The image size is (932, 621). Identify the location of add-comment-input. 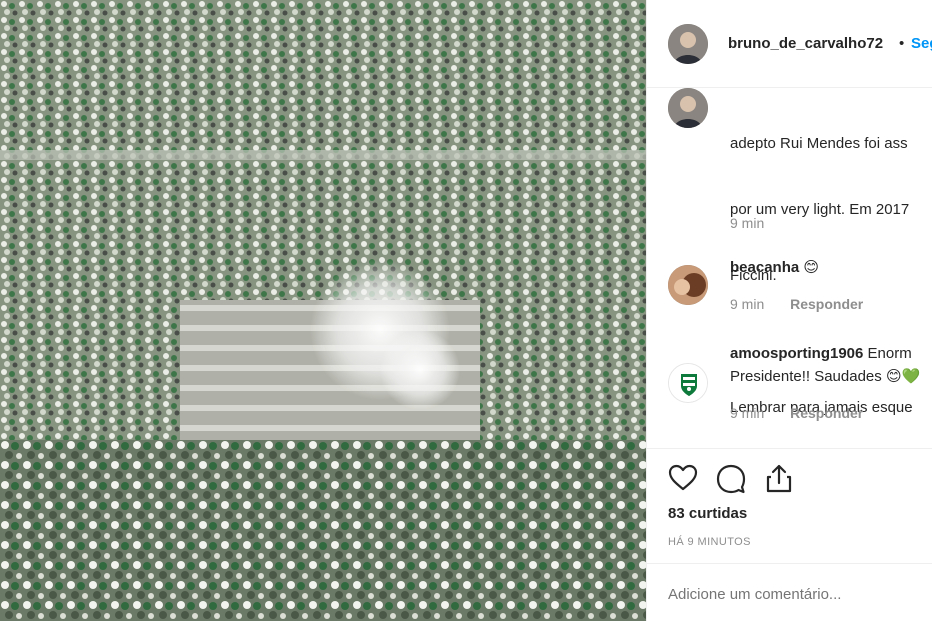
(793, 594).